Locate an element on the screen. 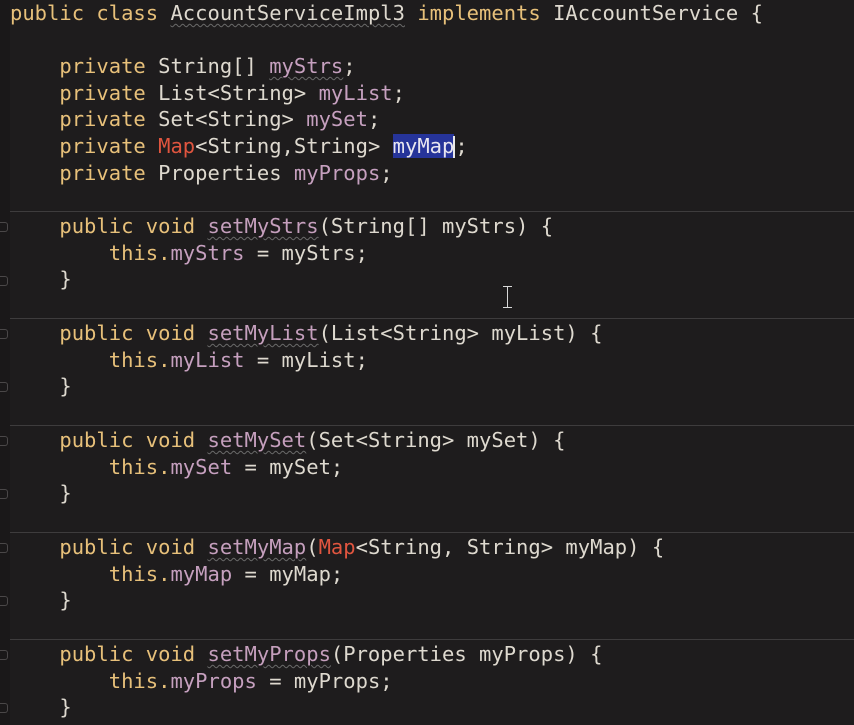  method-body-line: this.myMap = myMap; is located at coordinates (177, 574).